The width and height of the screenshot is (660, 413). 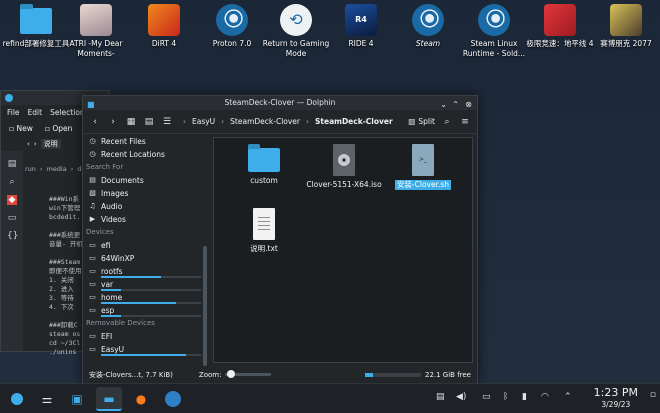 What do you see at coordinates (231, 374) in the screenshot?
I see `zoom-slider-handle` at bounding box center [231, 374].